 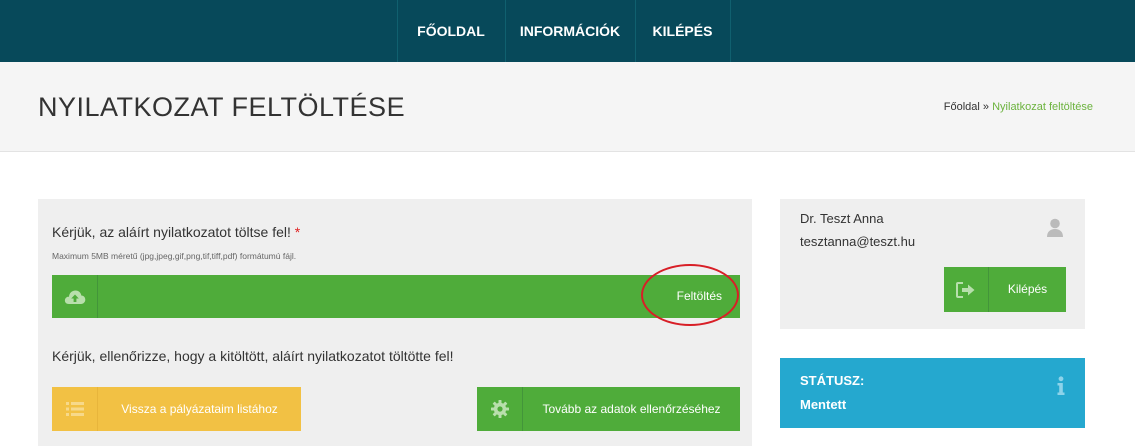 What do you see at coordinates (222, 107) in the screenshot?
I see `page-title: NYILATKOZAT FELTÖLTÉSE` at bounding box center [222, 107].